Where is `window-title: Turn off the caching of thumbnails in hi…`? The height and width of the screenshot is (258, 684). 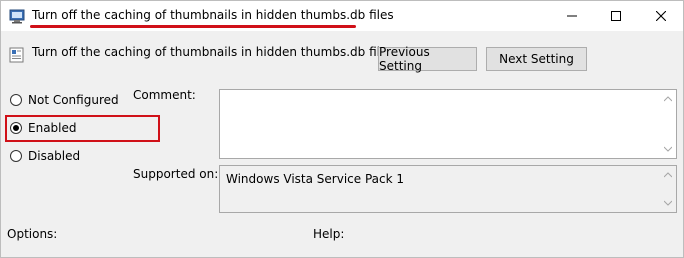 window-title: Turn off the caching of thumbnails in hi… is located at coordinates (213, 15).